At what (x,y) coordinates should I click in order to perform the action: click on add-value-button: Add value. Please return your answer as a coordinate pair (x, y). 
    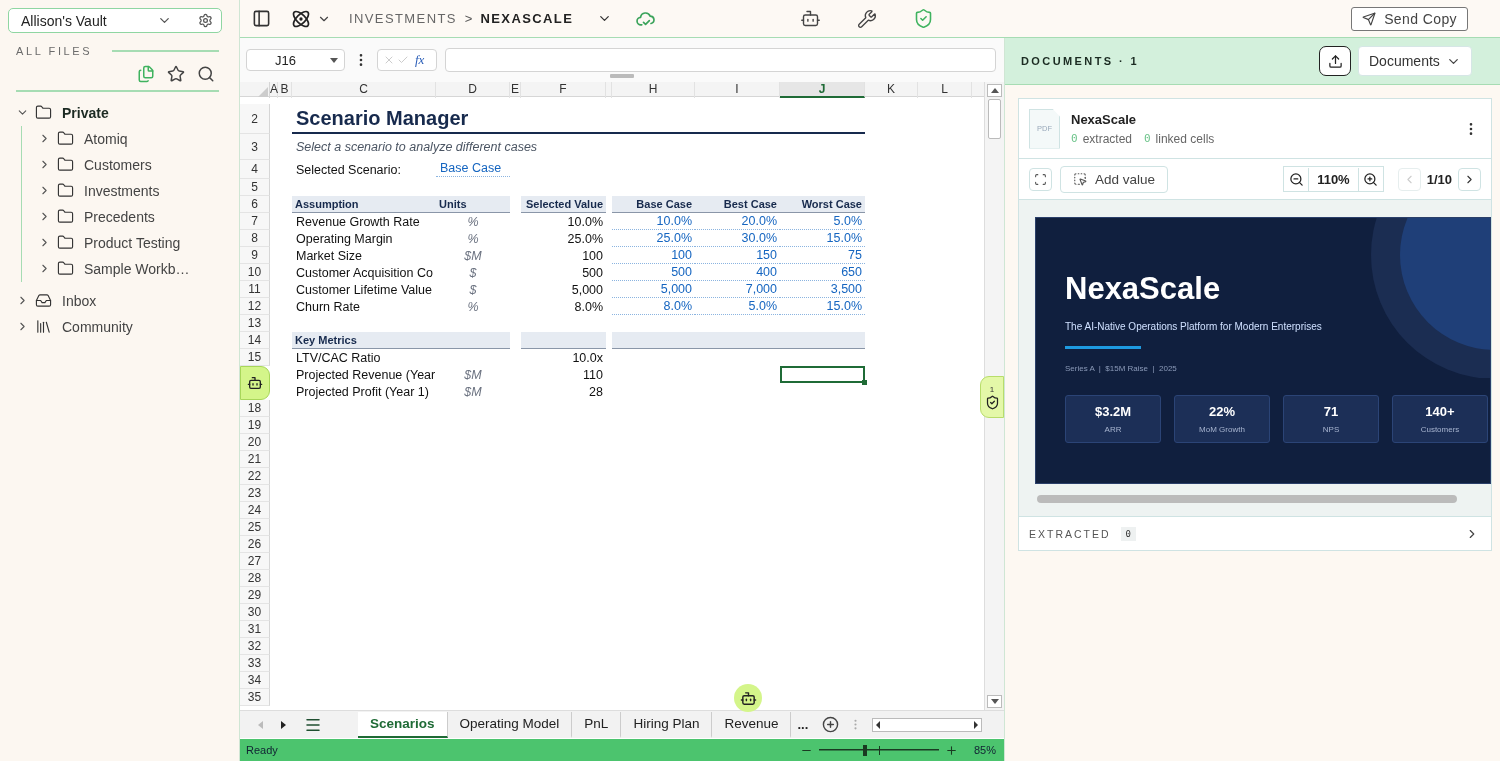
    Looking at the image, I should click on (1114, 179).